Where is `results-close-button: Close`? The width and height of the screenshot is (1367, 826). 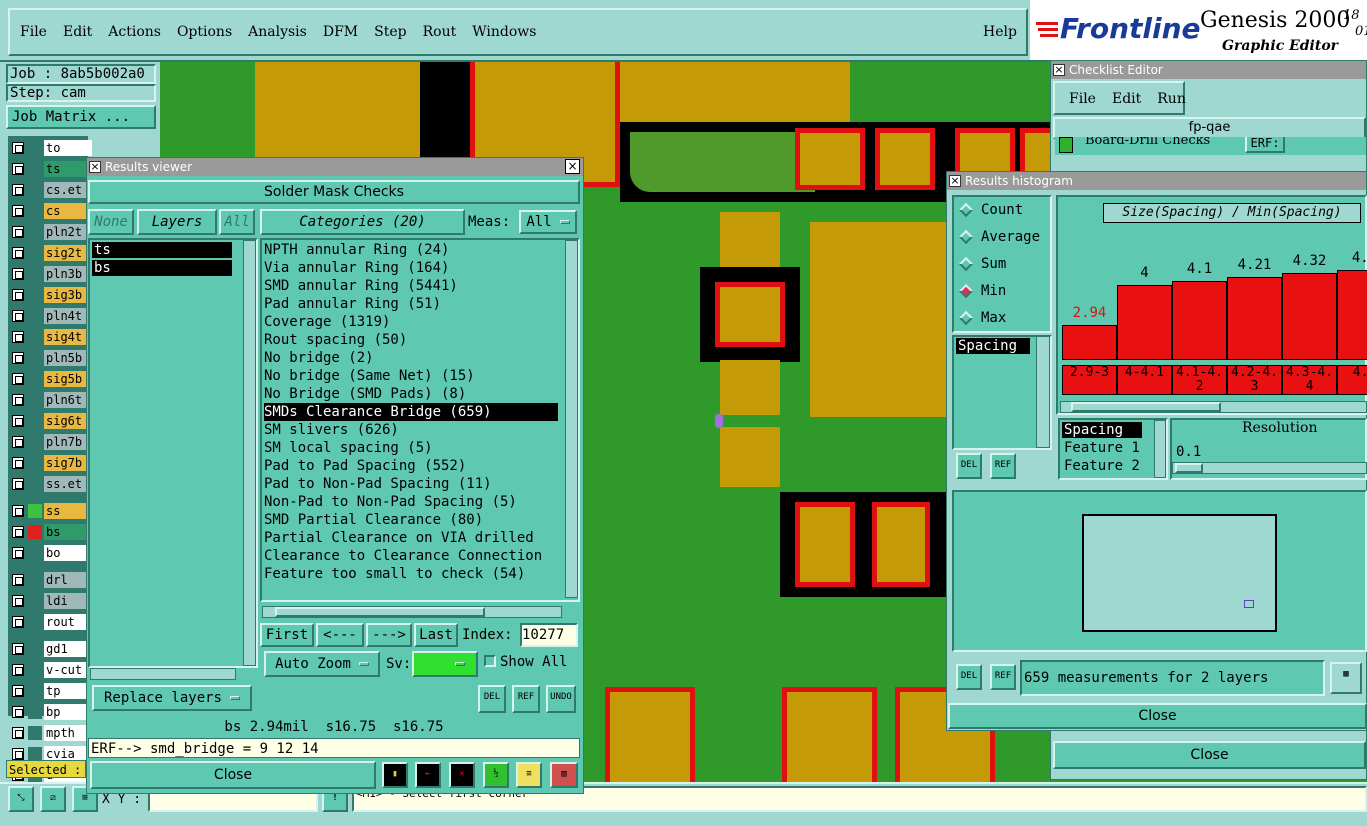 results-close-button: Close is located at coordinates (233, 775).